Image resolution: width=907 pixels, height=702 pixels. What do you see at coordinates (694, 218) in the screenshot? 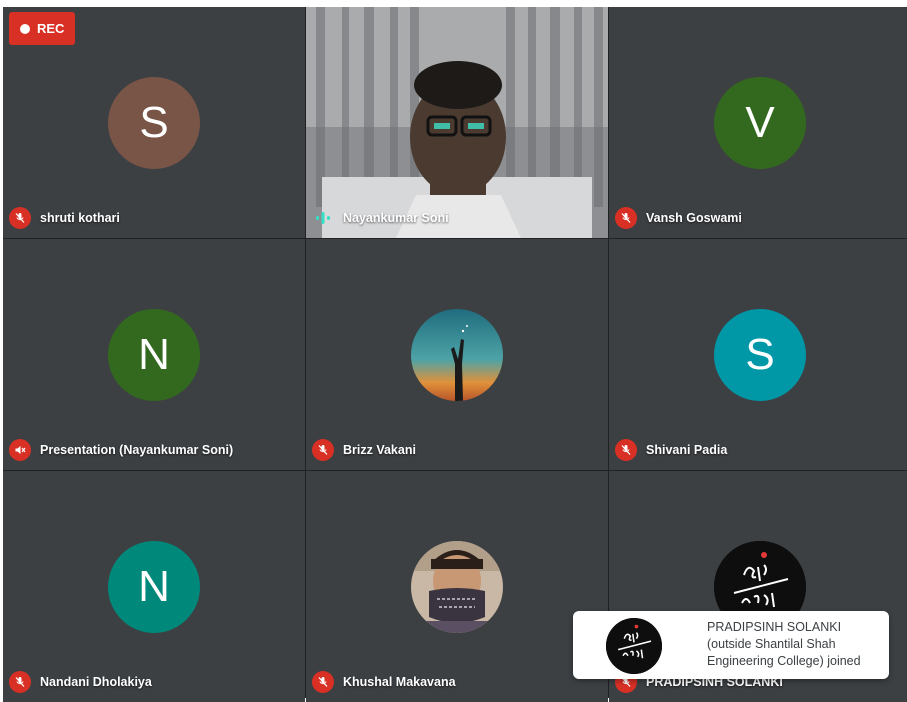
I see `participant-name: Vansh Goswami` at bounding box center [694, 218].